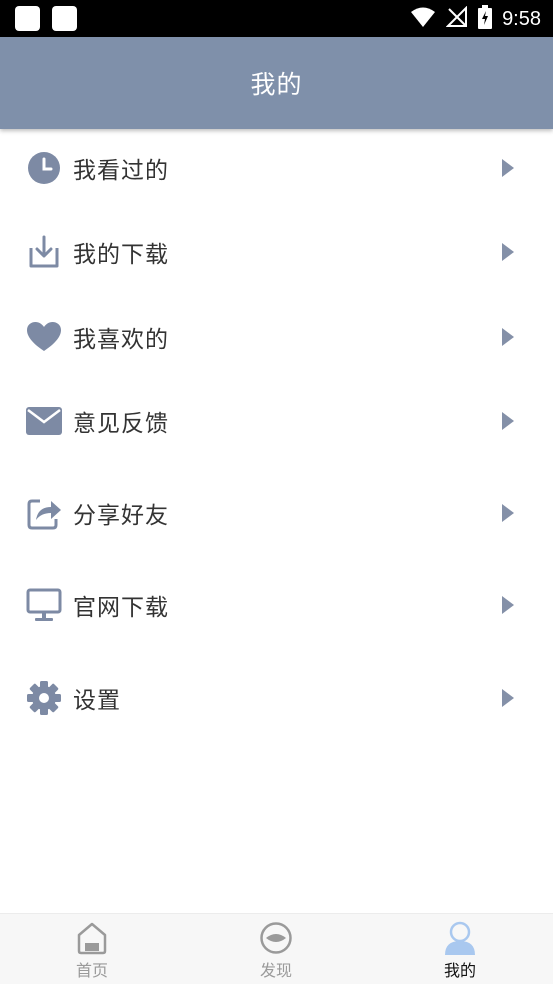  Describe the element at coordinates (121, 340) in the screenshot. I see `menu-item-label: 我喜欢的` at that location.